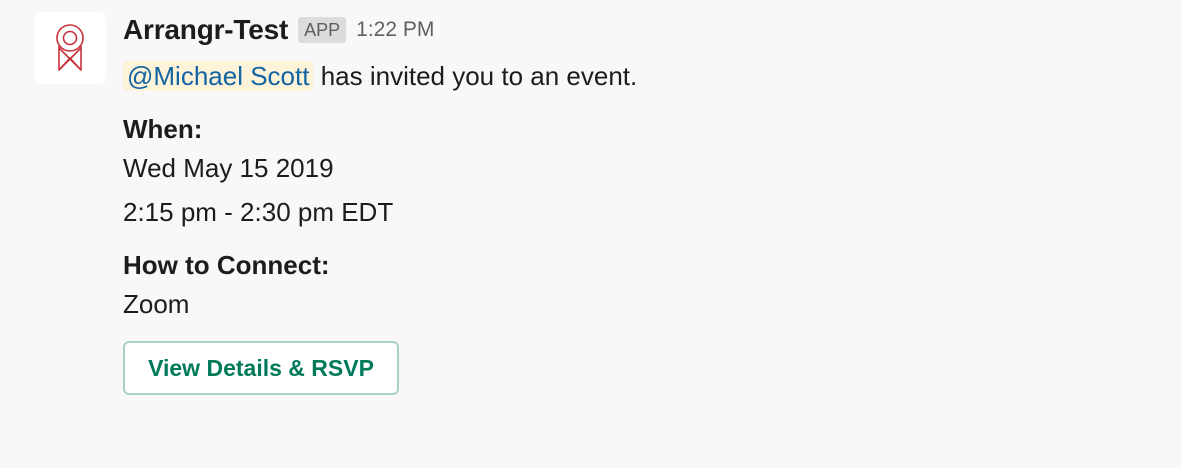  I want to click on intro-text: has invited you to an event., so click(475, 76).